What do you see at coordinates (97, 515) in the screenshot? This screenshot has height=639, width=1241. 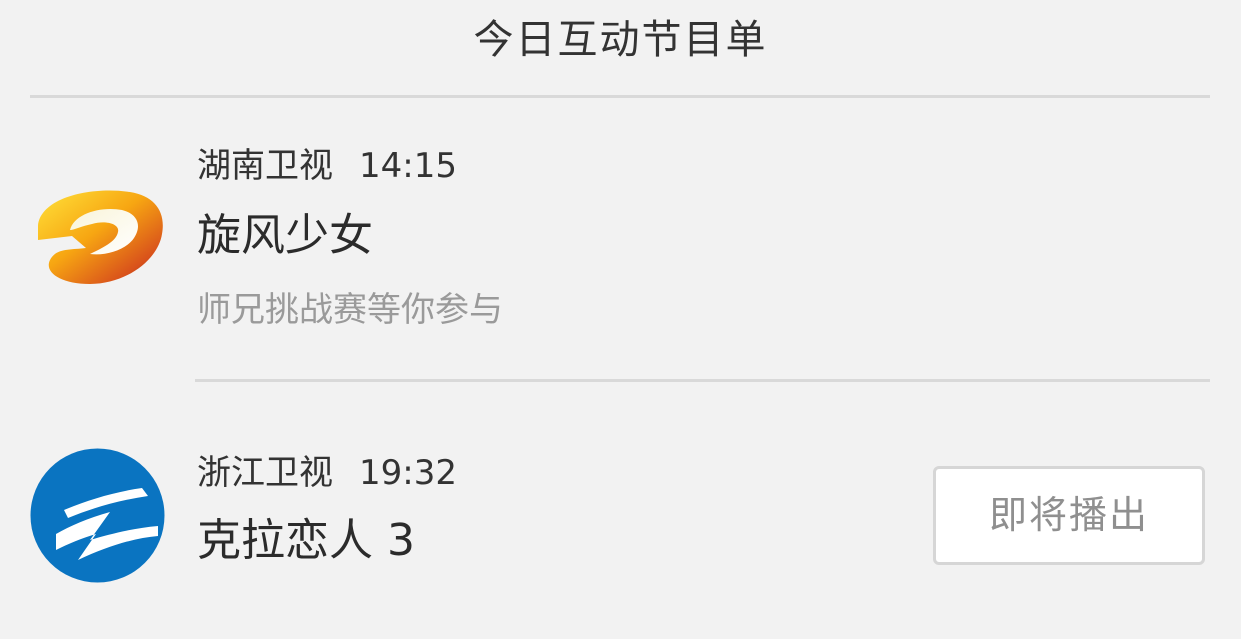 I see `zhejiang-tv-logo-icon` at bounding box center [97, 515].